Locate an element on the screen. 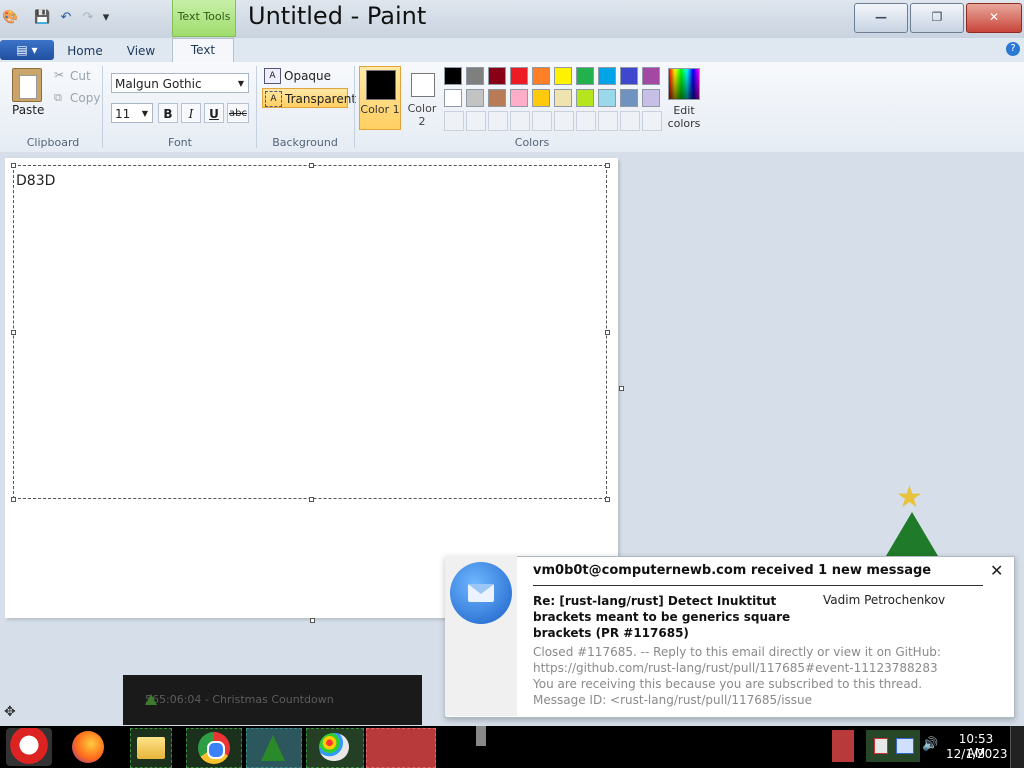 The image size is (1024, 768). divider is located at coordinates (256, 107).